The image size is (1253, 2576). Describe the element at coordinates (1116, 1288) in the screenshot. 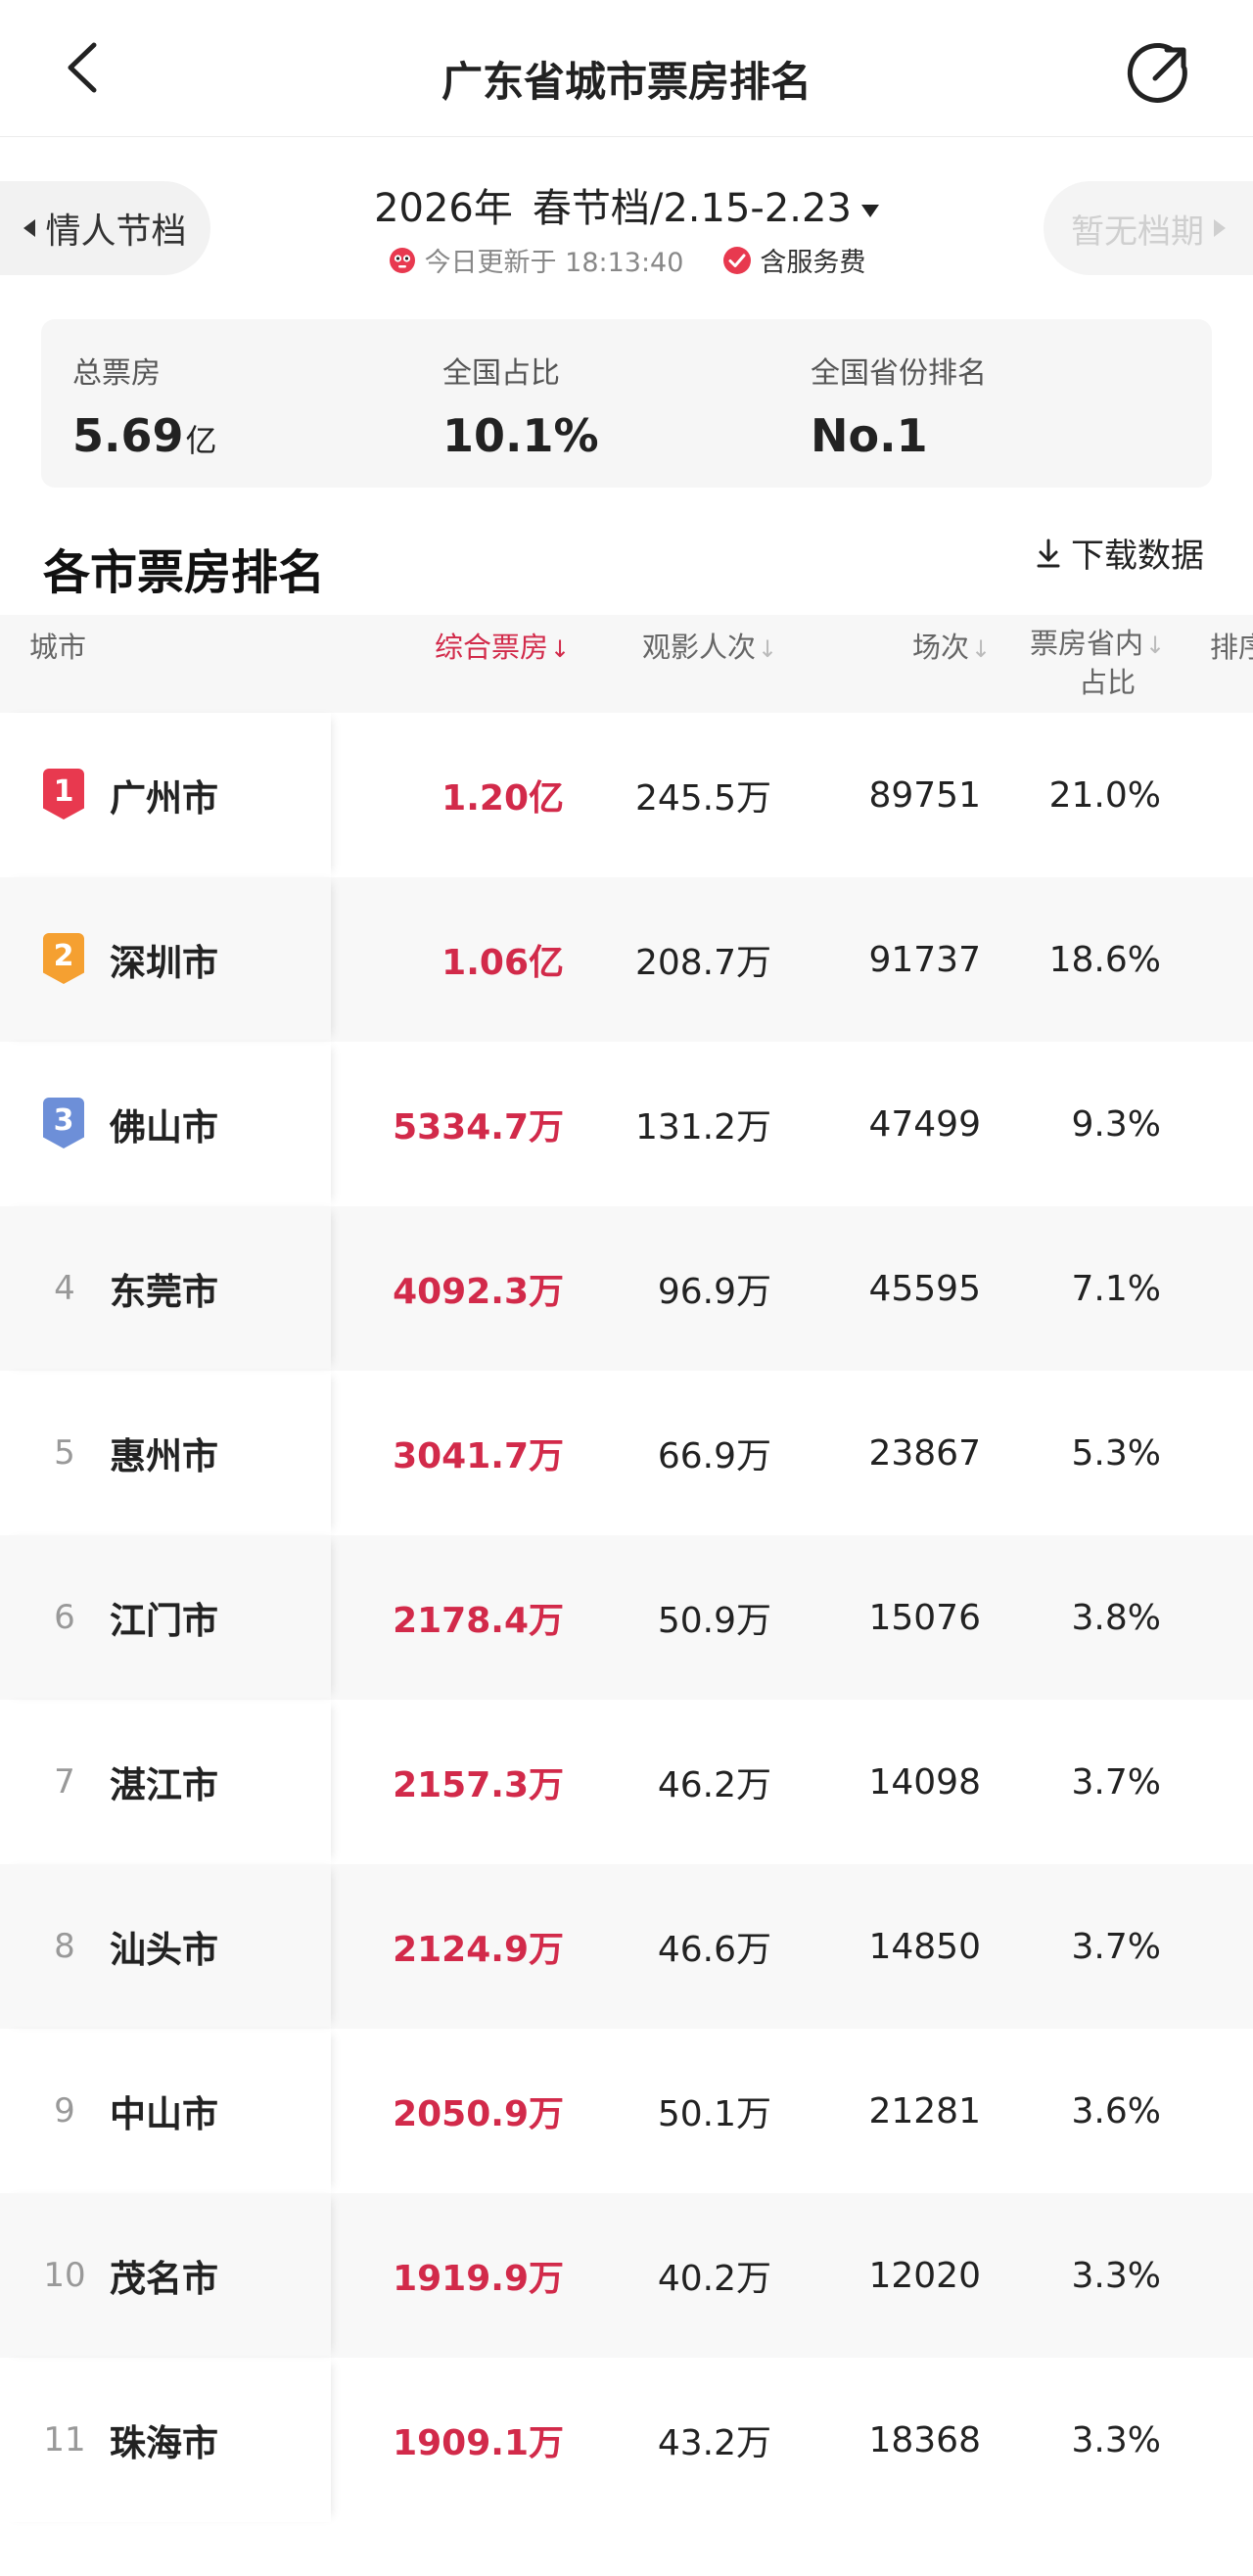

I see `province-share-value: 7.1%` at that location.